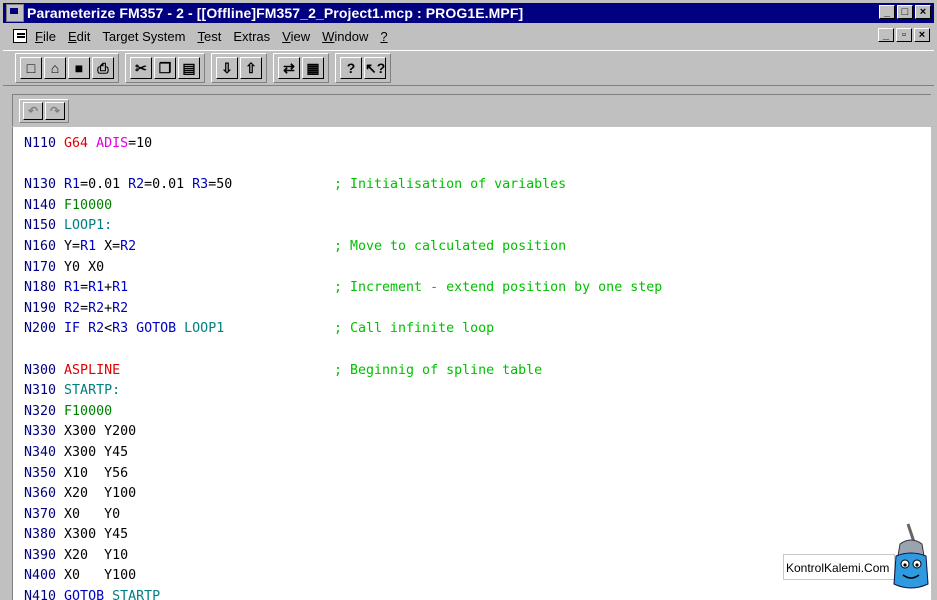 This screenshot has height=600, width=937. What do you see at coordinates (165, 68) in the screenshot?
I see `copy-button: ❐` at bounding box center [165, 68].